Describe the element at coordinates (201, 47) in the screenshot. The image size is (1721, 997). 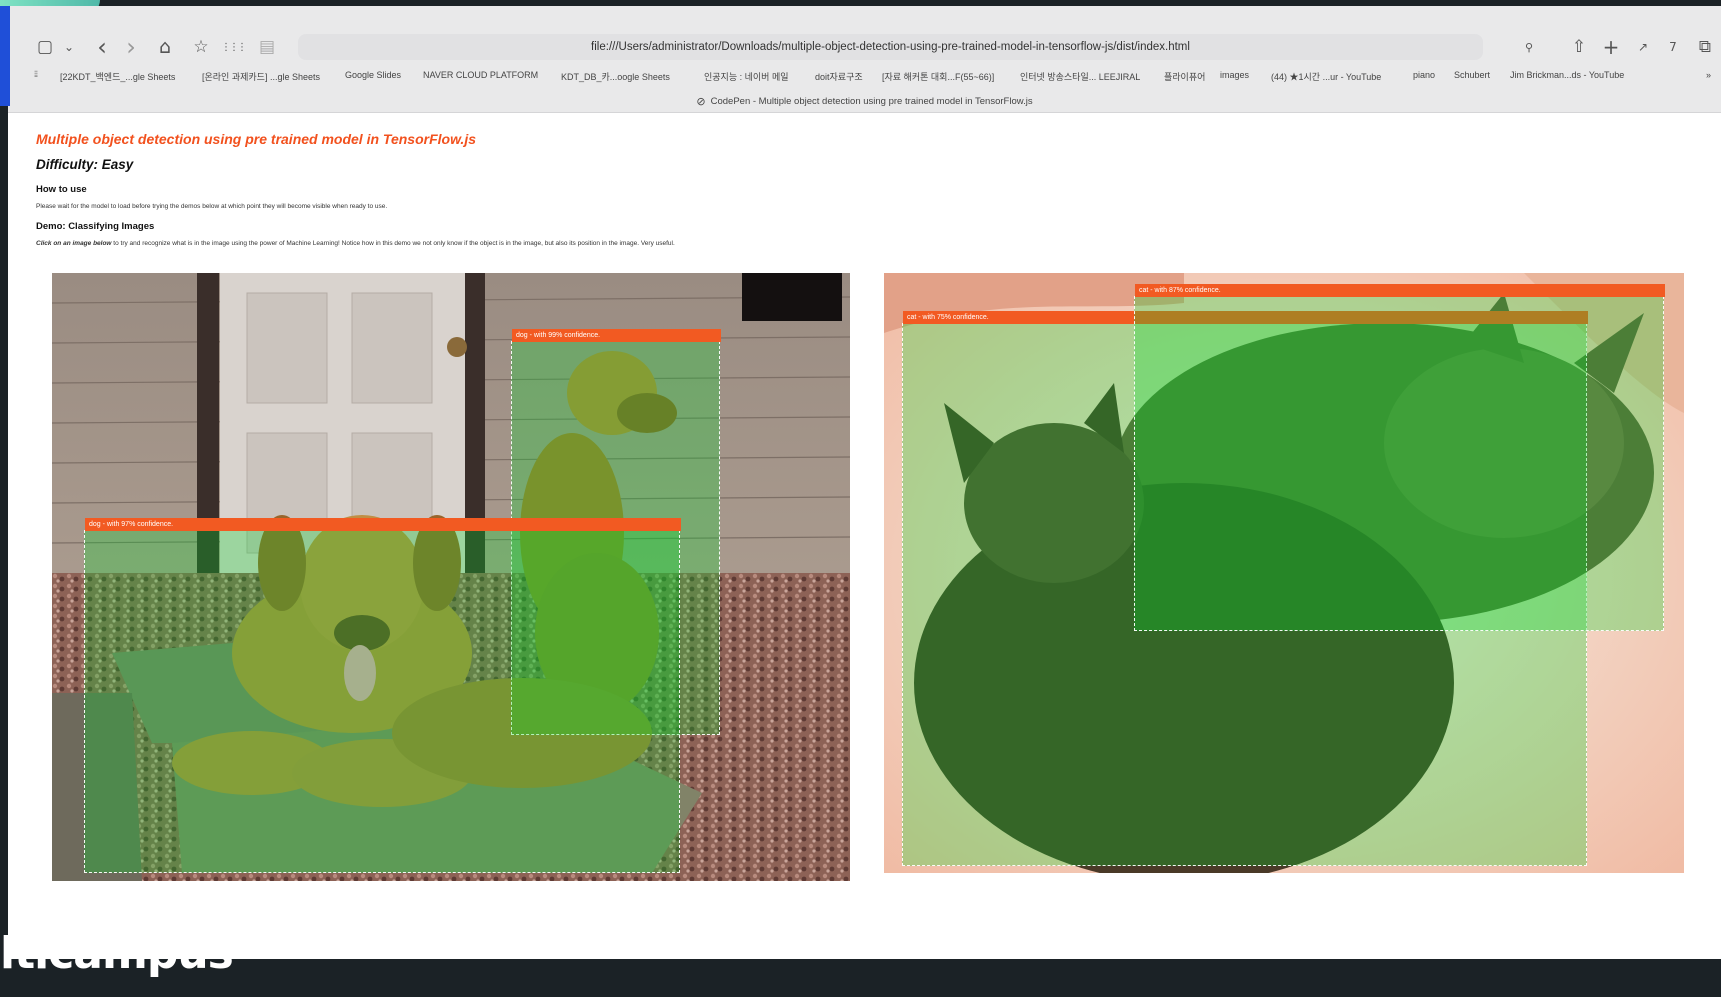
I see `star-icon: ☆` at that location.